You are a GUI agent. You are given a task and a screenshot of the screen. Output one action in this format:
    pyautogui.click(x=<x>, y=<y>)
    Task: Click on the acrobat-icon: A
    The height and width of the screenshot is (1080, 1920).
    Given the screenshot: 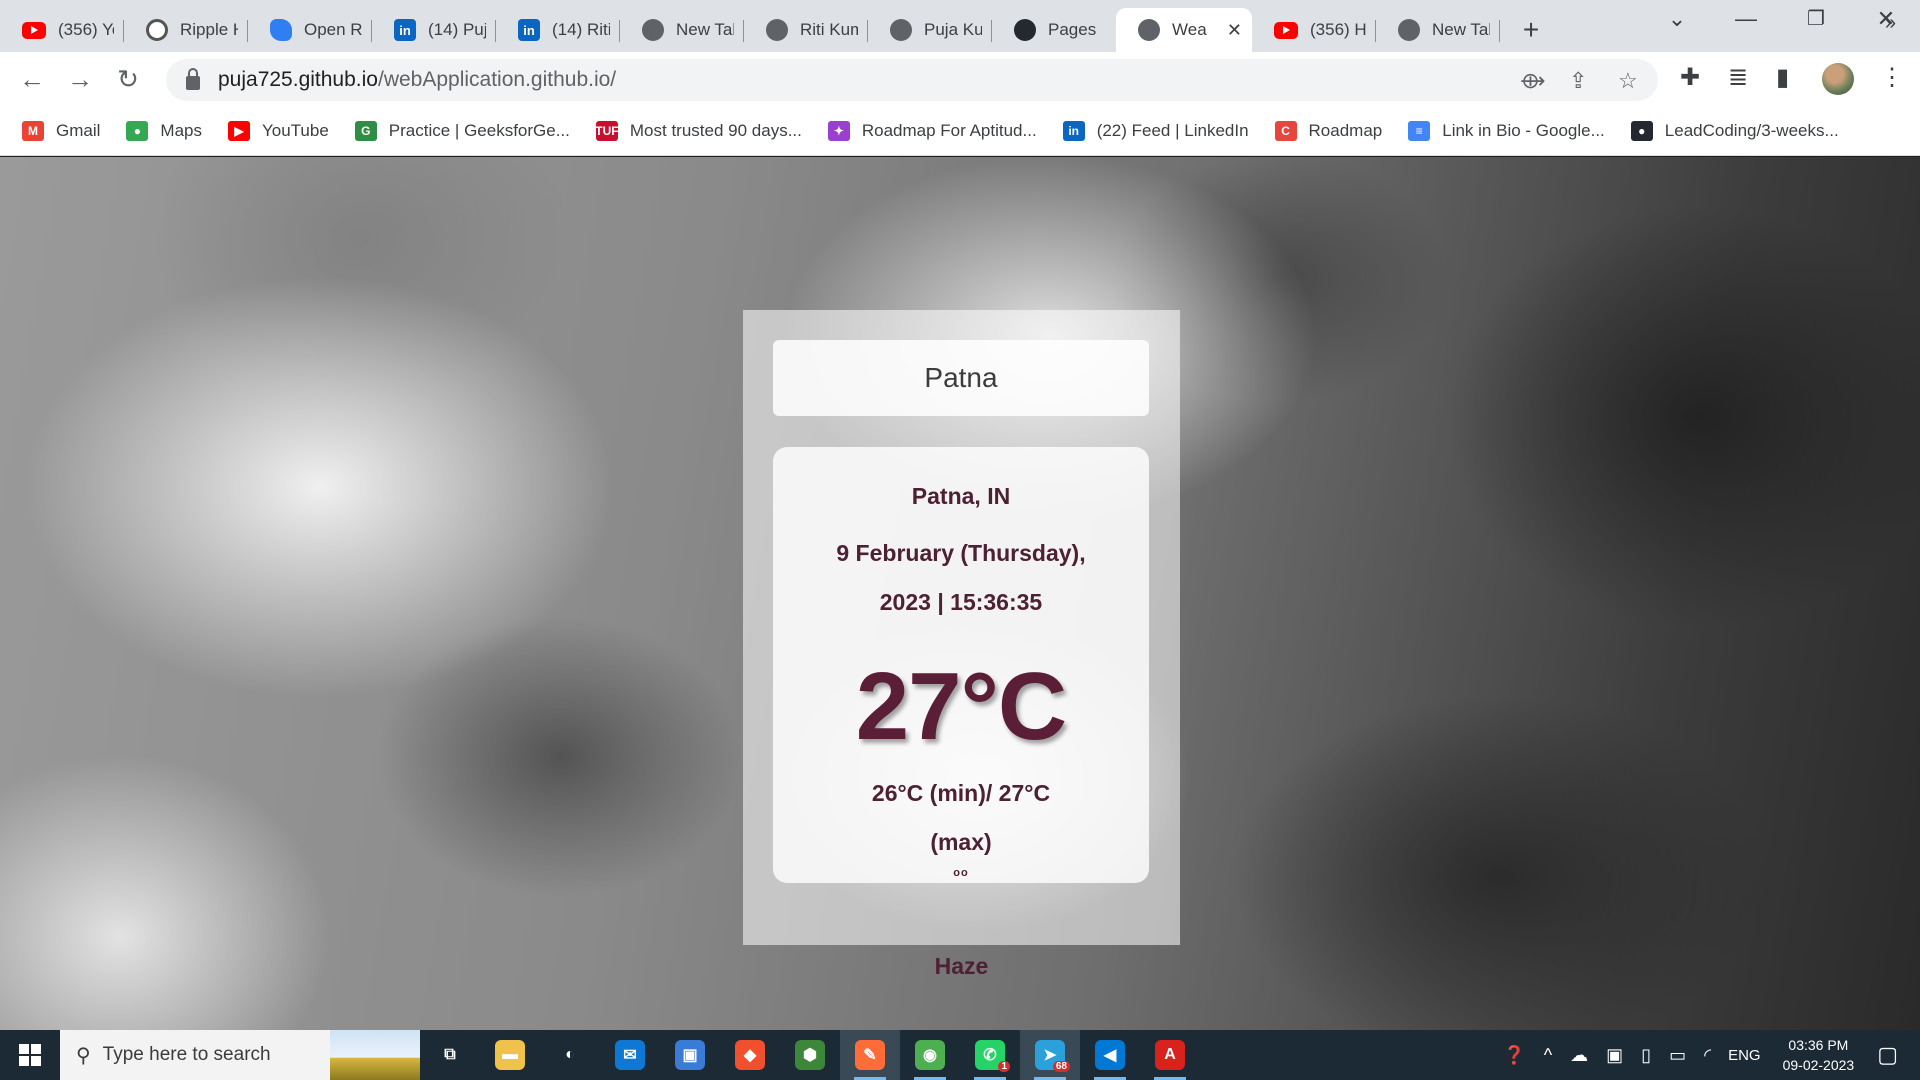 What is the action you would take?
    pyautogui.click(x=1170, y=1055)
    